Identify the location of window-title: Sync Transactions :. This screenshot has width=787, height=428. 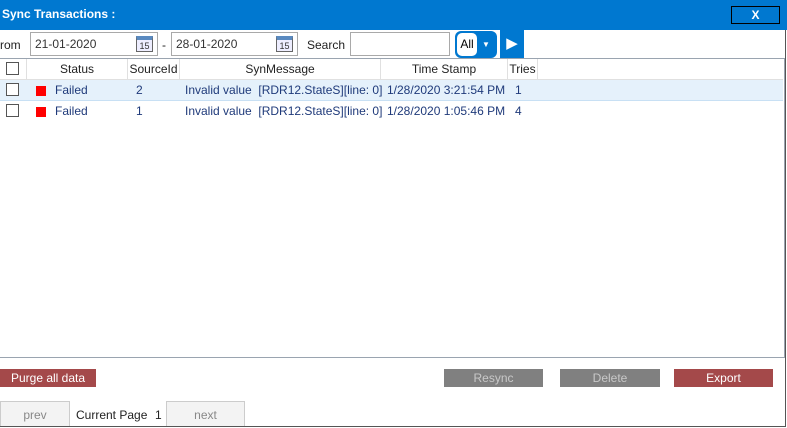
(59, 14).